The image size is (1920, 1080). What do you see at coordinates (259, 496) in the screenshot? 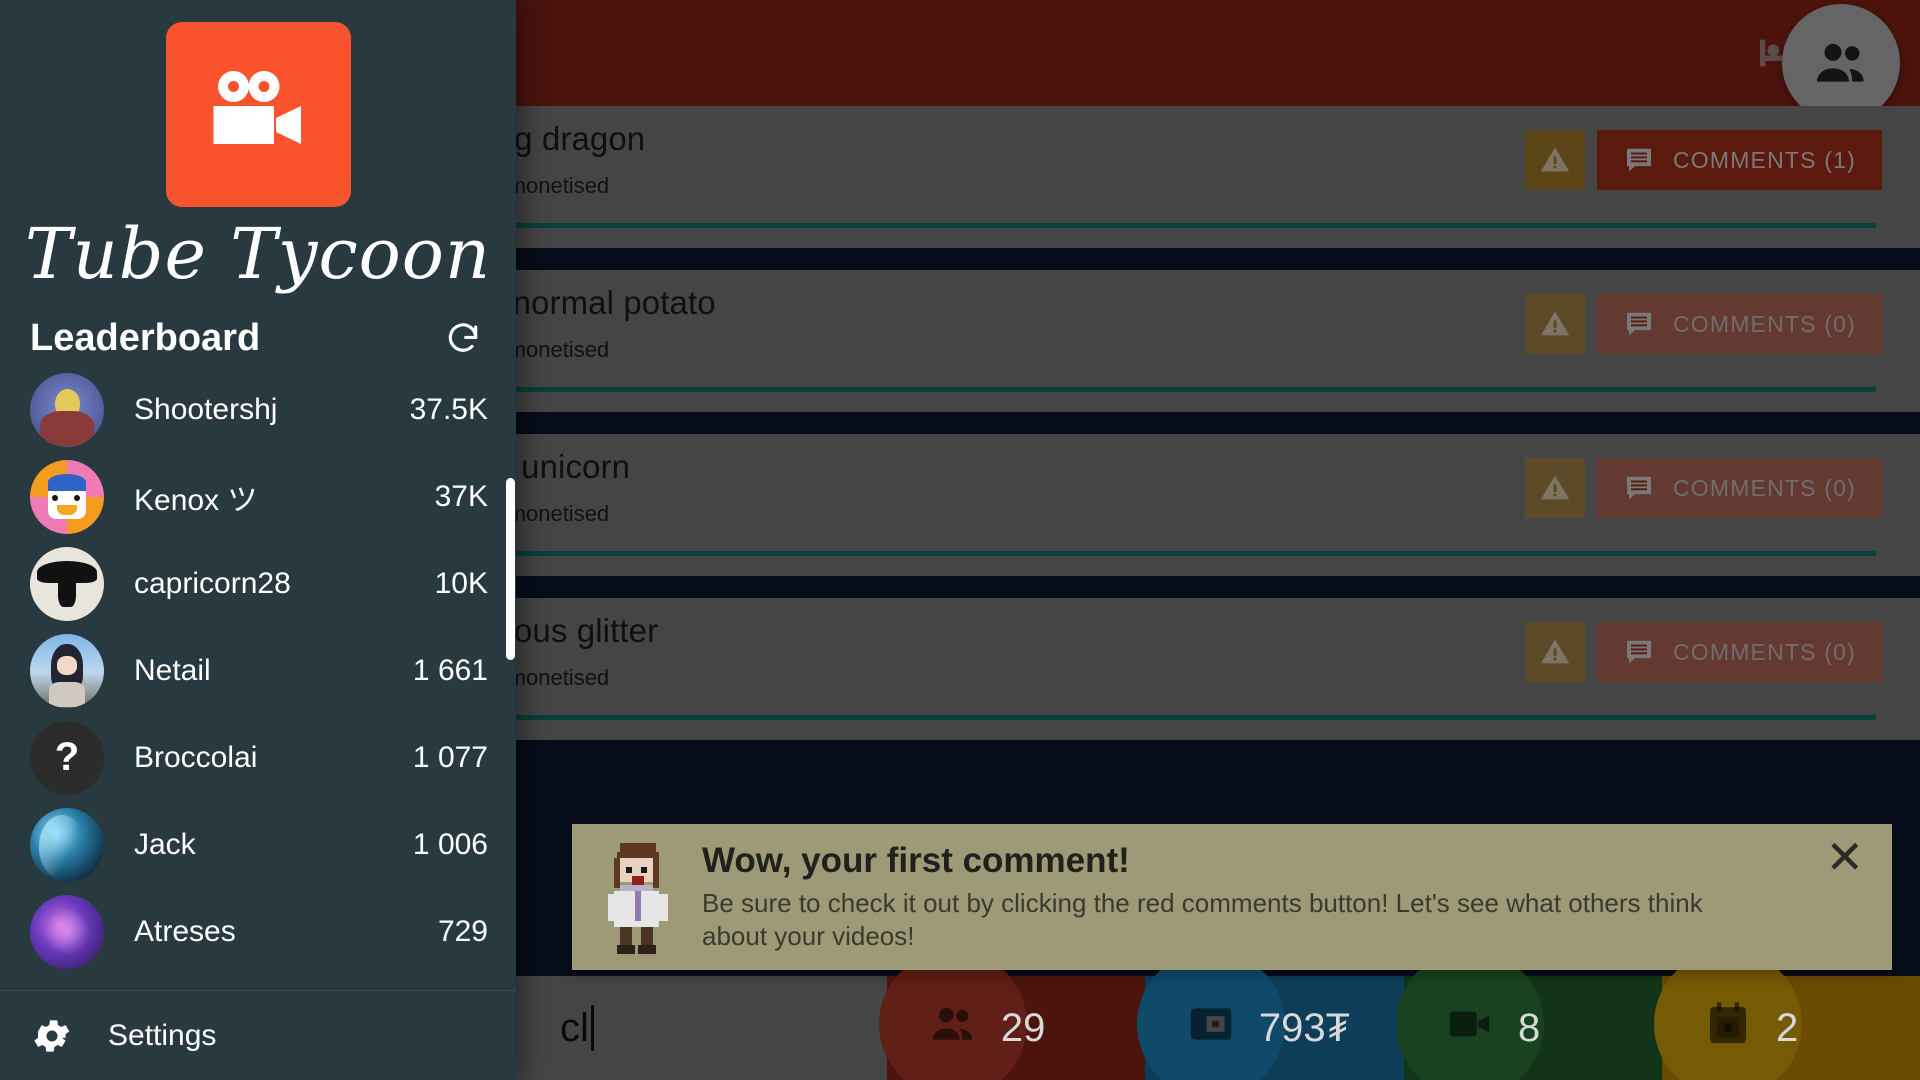
I see `leaderboard-row: Kenox ツ 37K` at bounding box center [259, 496].